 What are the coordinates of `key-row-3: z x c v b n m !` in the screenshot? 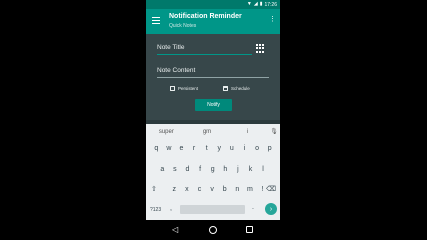 It's located at (218, 188).